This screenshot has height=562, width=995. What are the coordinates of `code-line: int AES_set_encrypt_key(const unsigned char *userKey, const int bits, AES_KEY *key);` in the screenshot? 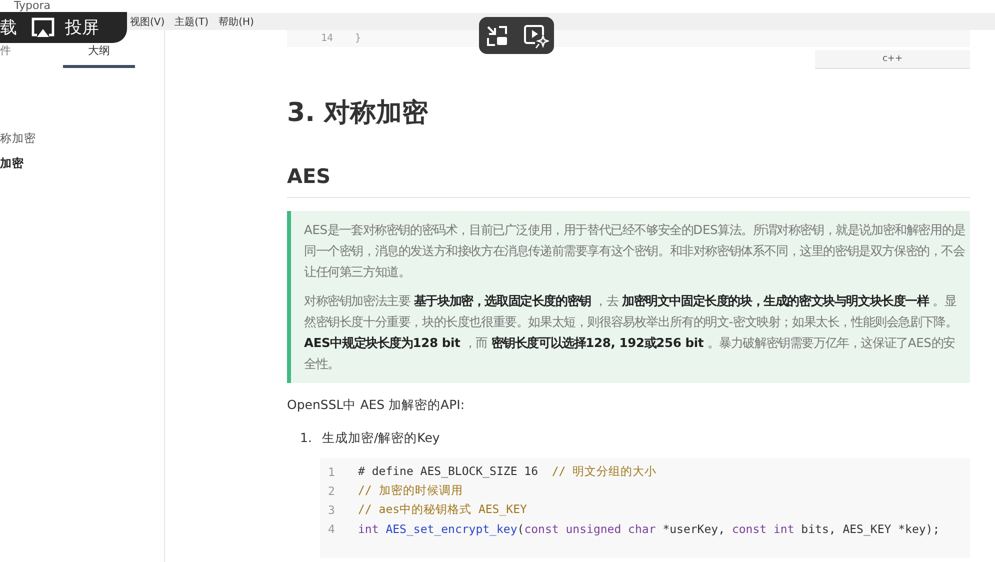 It's located at (649, 529).